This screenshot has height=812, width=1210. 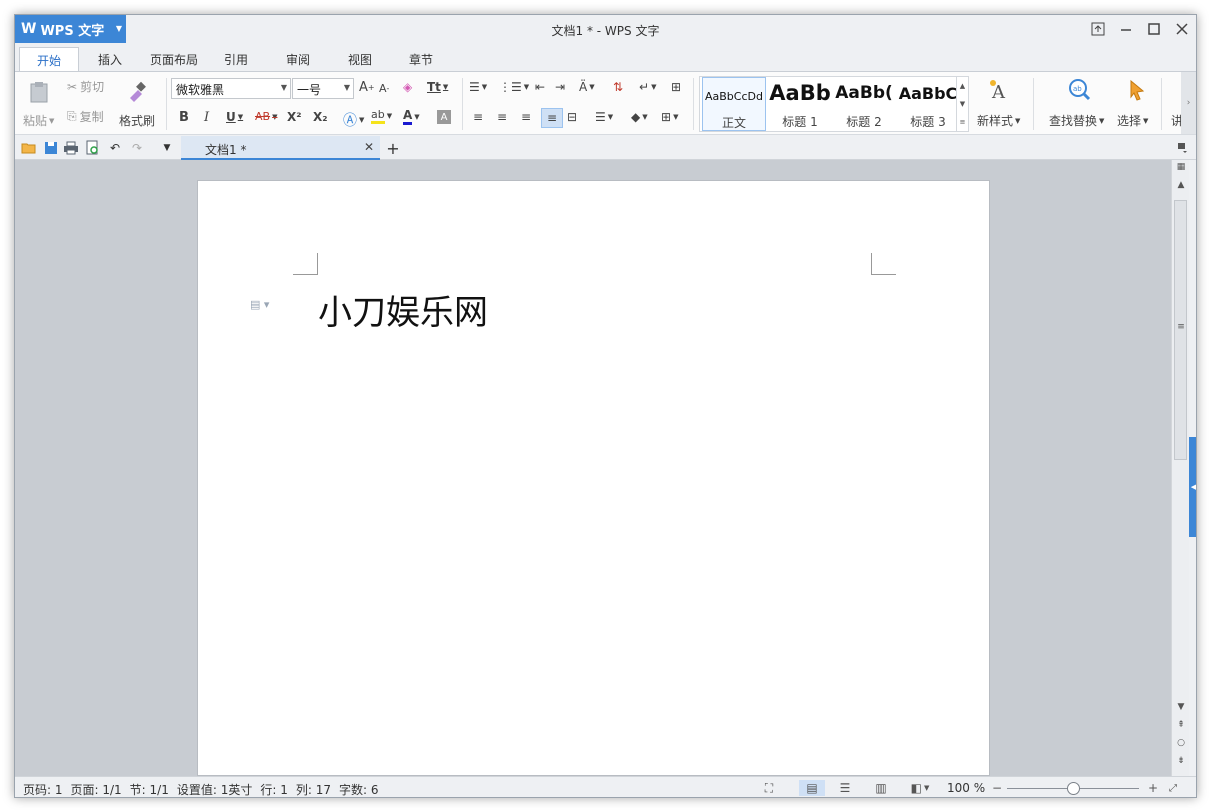 I want to click on zoom-in-icon: +, so click(x=1153, y=788).